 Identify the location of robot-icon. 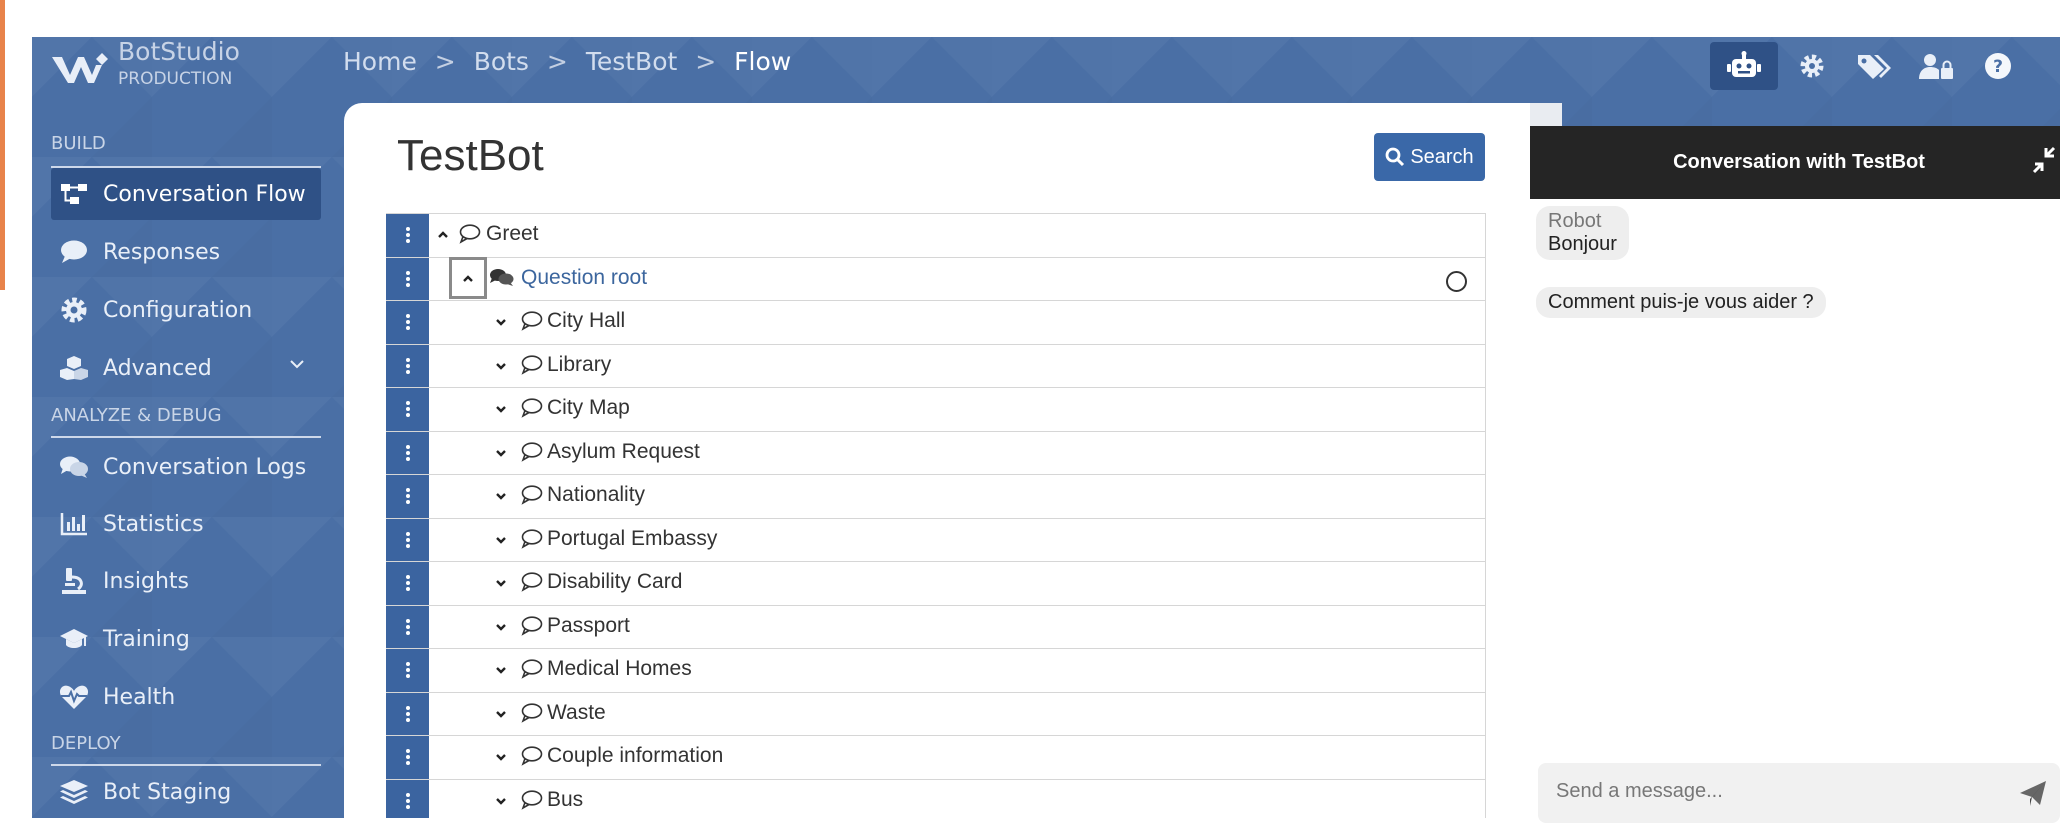
(1744, 64).